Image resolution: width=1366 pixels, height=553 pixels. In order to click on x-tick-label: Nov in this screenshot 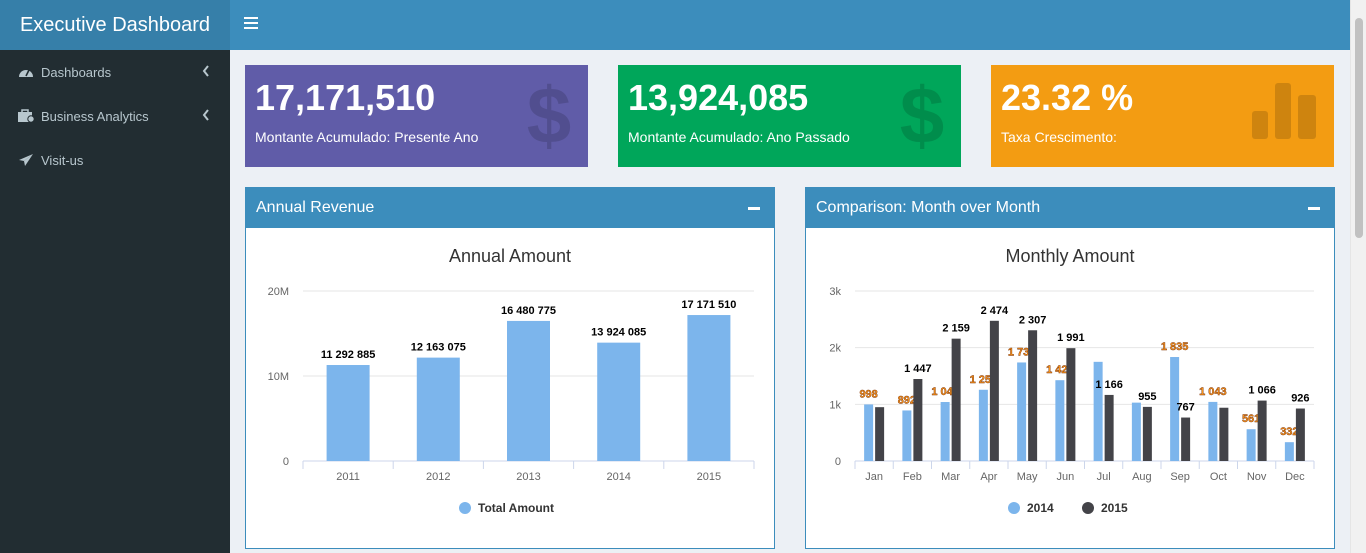, I will do `click(1257, 477)`.